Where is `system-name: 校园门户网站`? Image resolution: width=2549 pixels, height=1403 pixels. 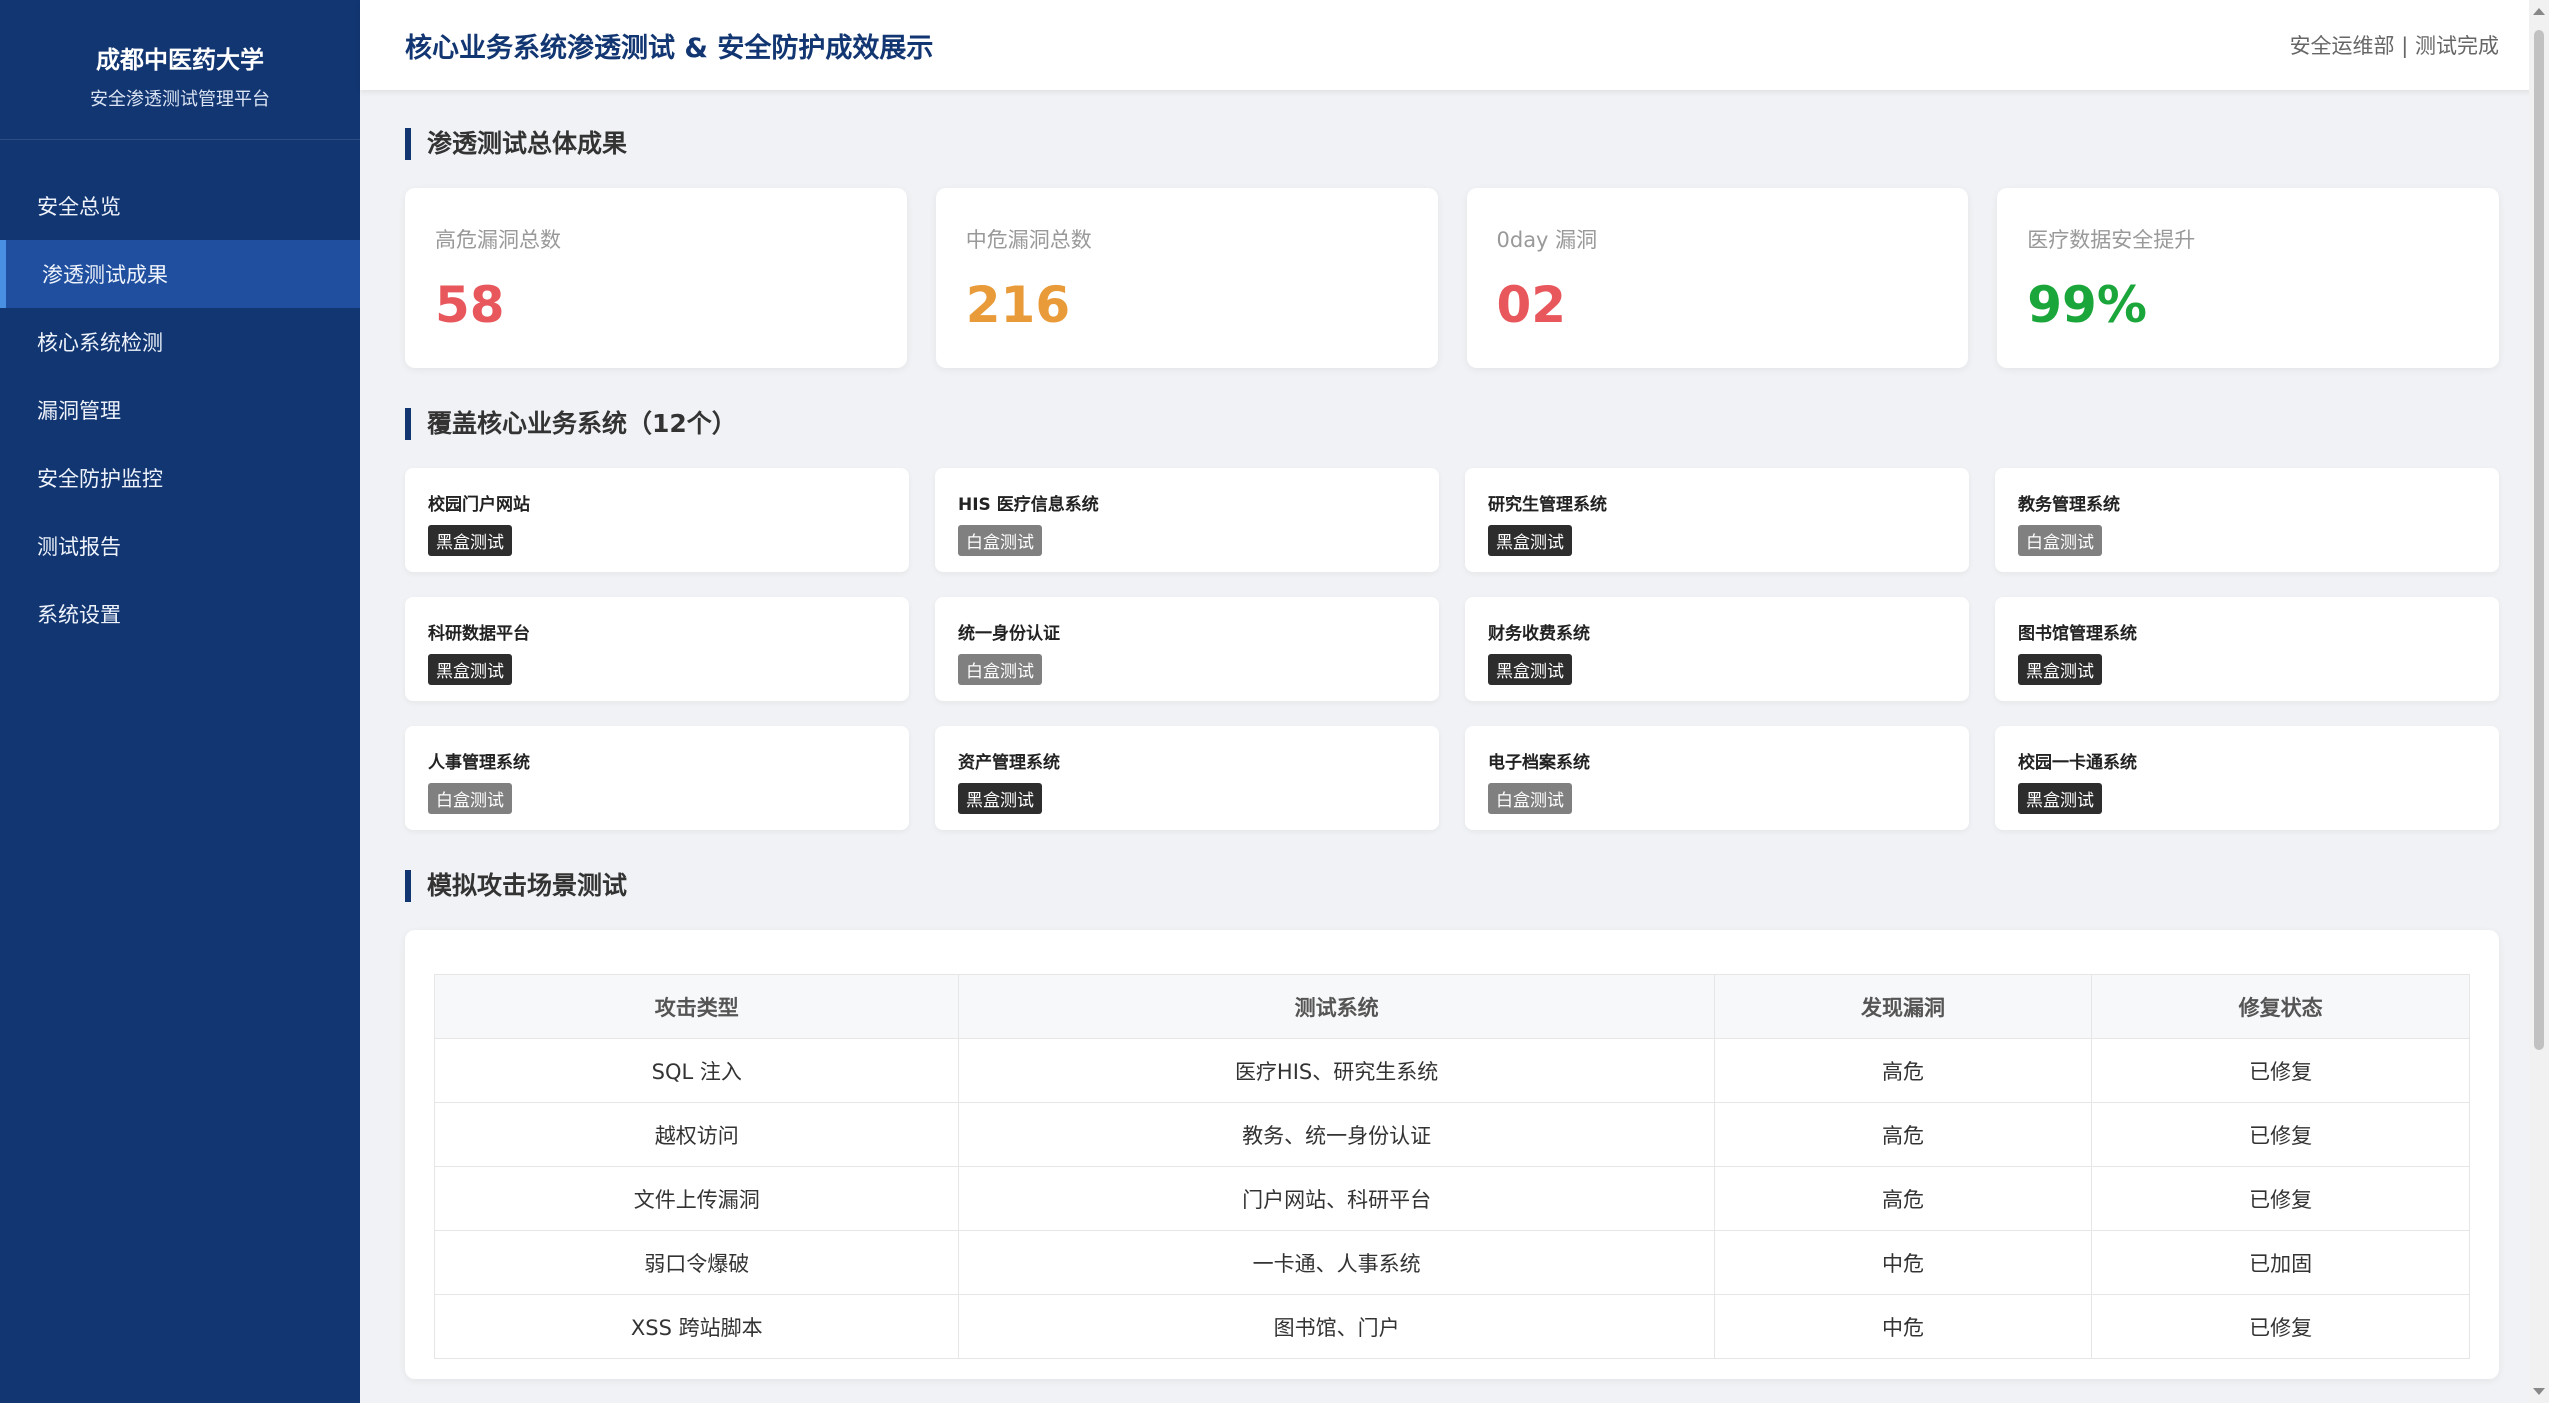
system-name: 校园门户网站 is located at coordinates (479, 505).